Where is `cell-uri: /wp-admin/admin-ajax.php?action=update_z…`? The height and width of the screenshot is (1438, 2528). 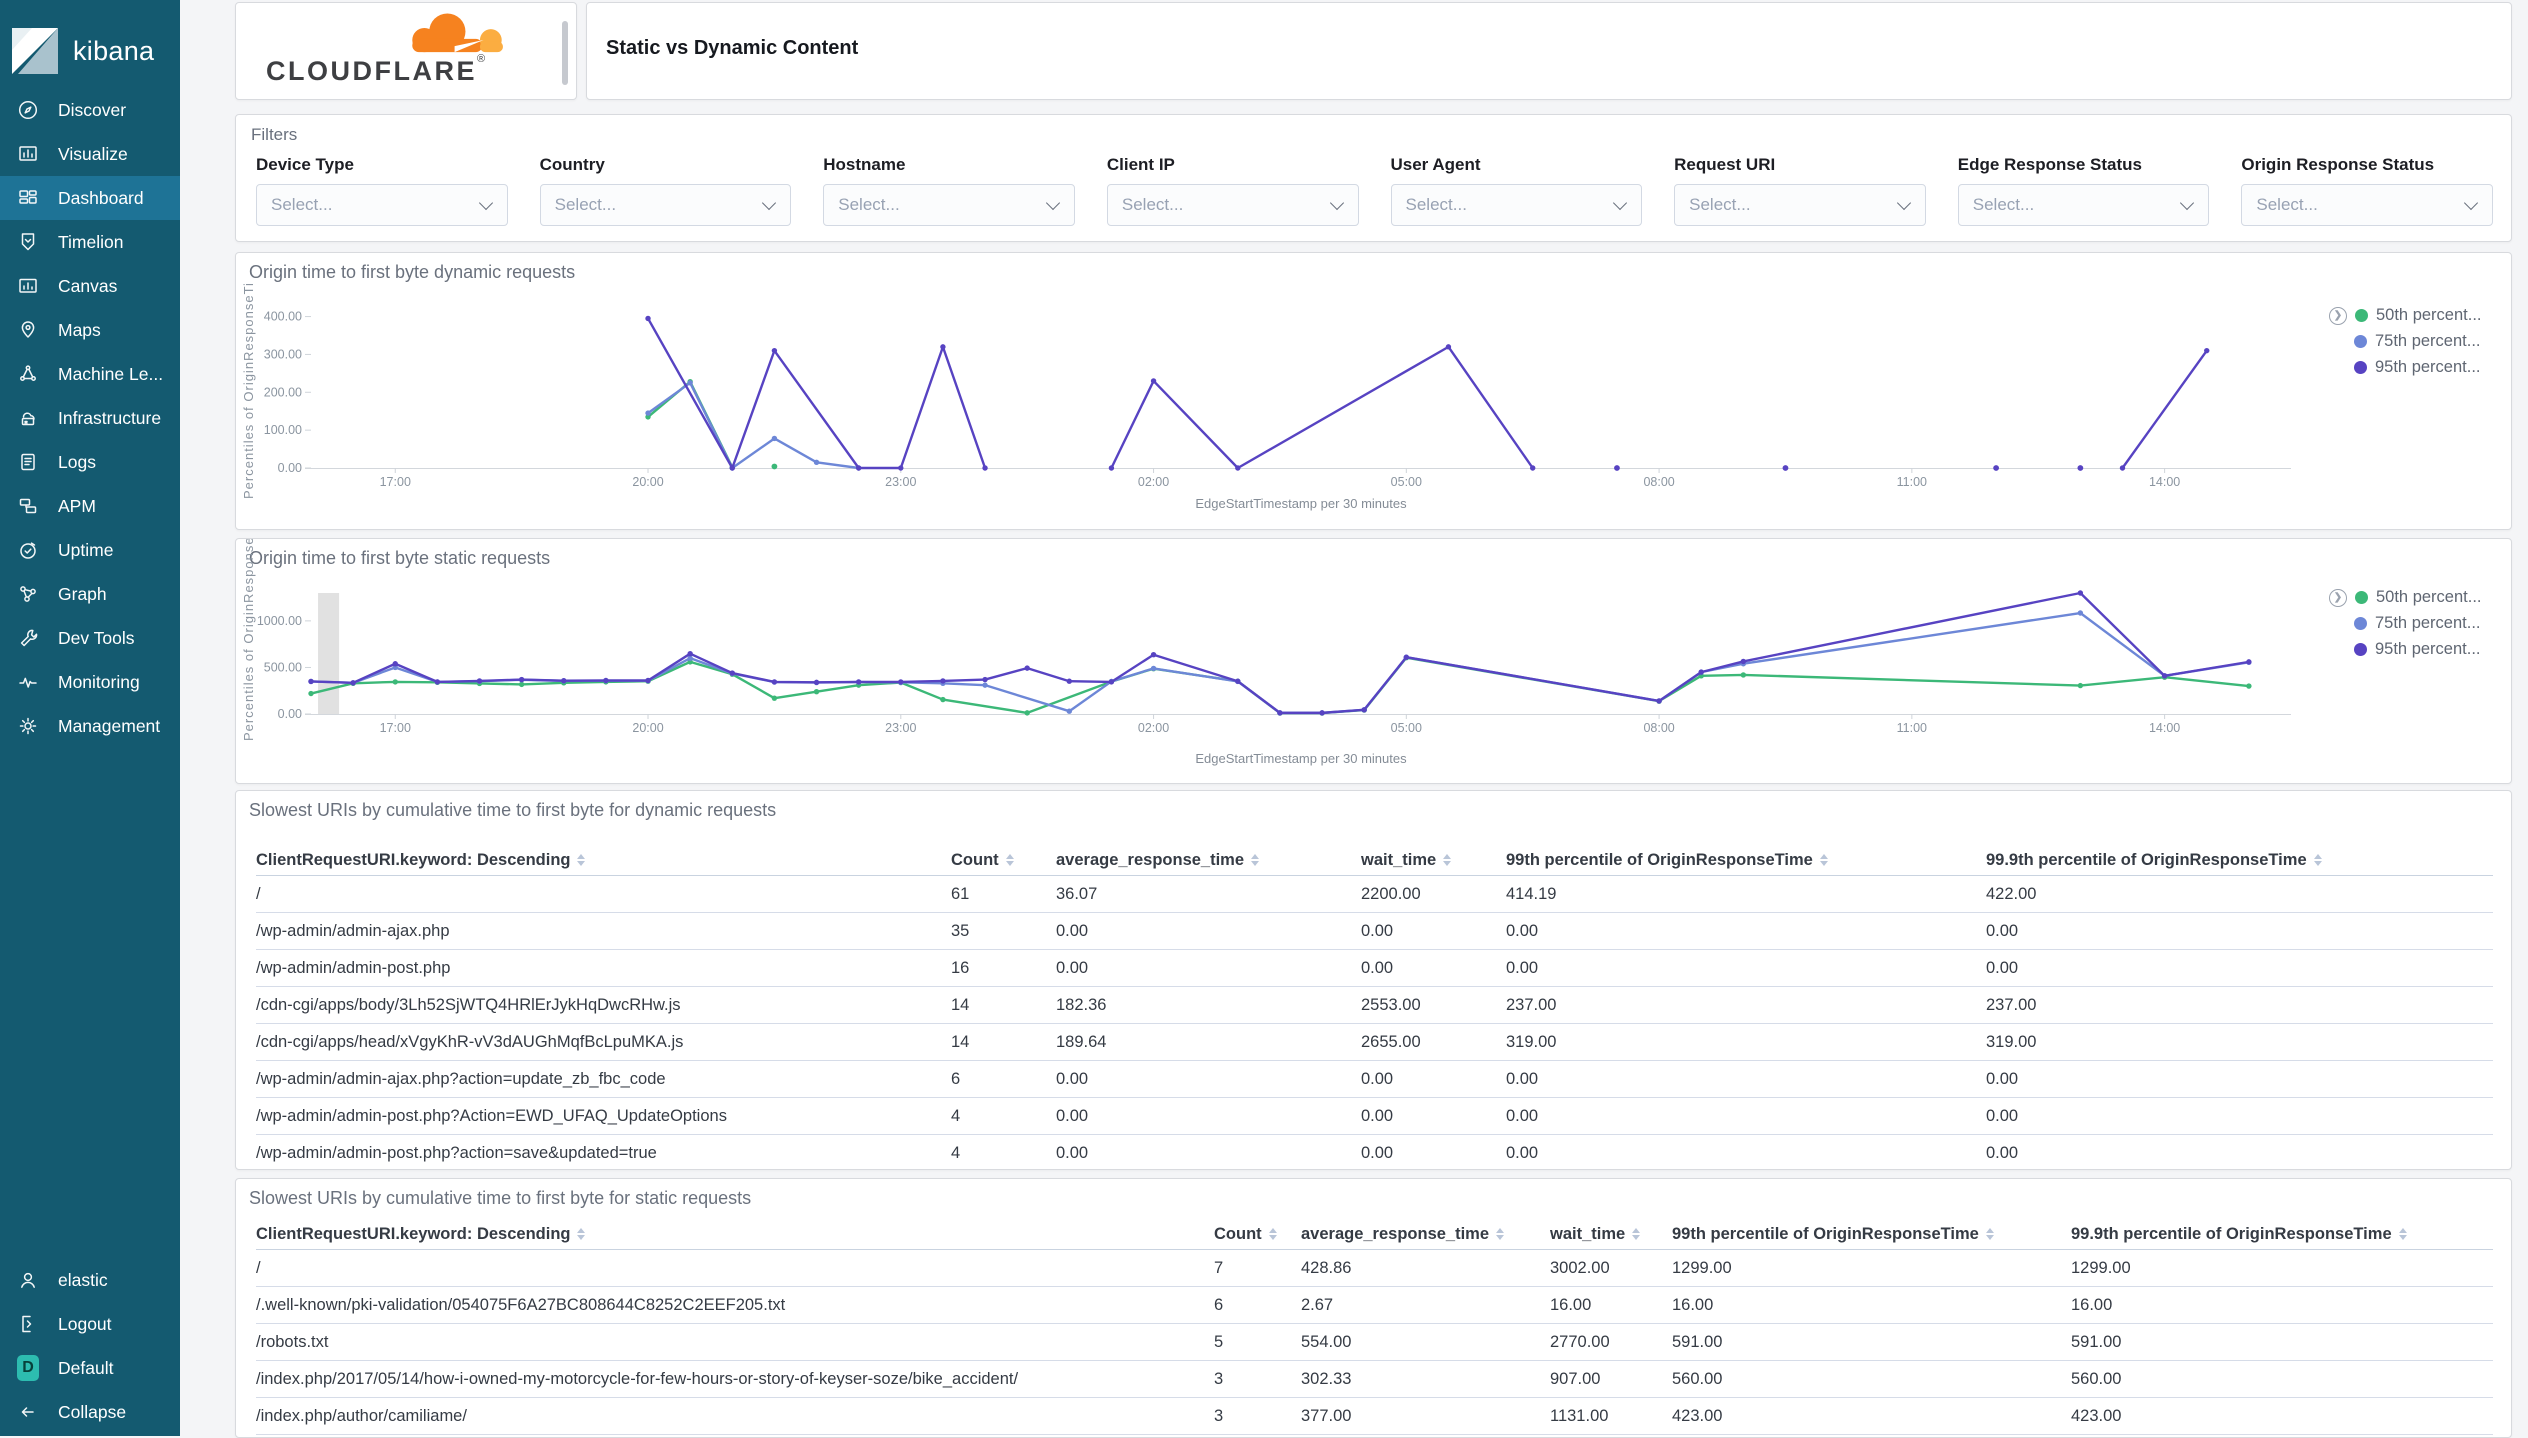 cell-uri: /wp-admin/admin-ajax.php?action=update_z… is located at coordinates (461, 1078).